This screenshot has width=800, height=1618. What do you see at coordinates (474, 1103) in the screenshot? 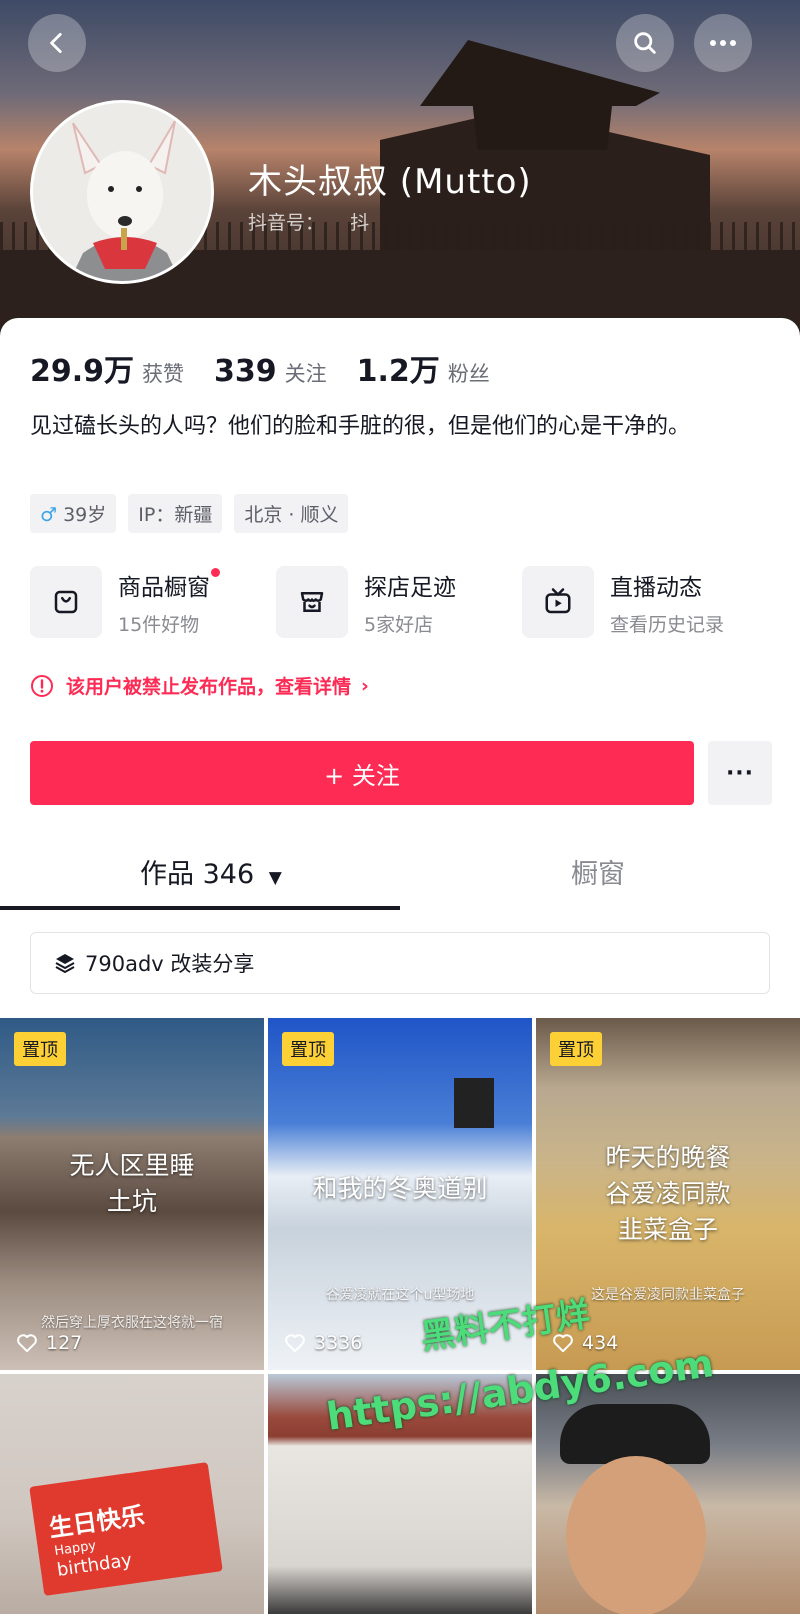
I see `scoreboard-shape` at bounding box center [474, 1103].